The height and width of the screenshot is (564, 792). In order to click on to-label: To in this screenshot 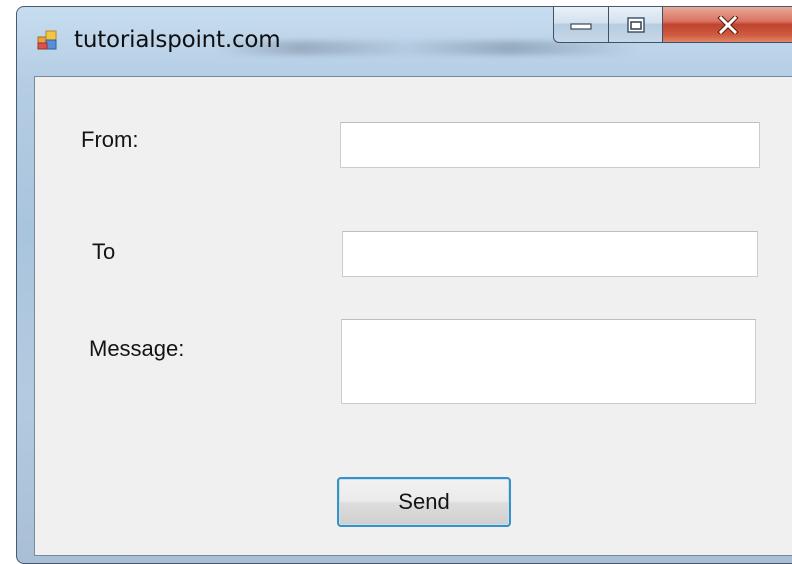, I will do `click(104, 251)`.